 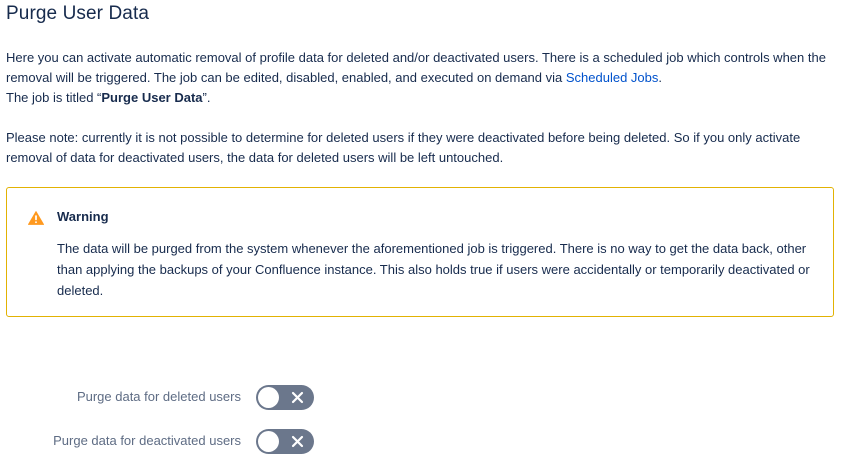 What do you see at coordinates (660, 77) in the screenshot?
I see `intro-text-end: .` at bounding box center [660, 77].